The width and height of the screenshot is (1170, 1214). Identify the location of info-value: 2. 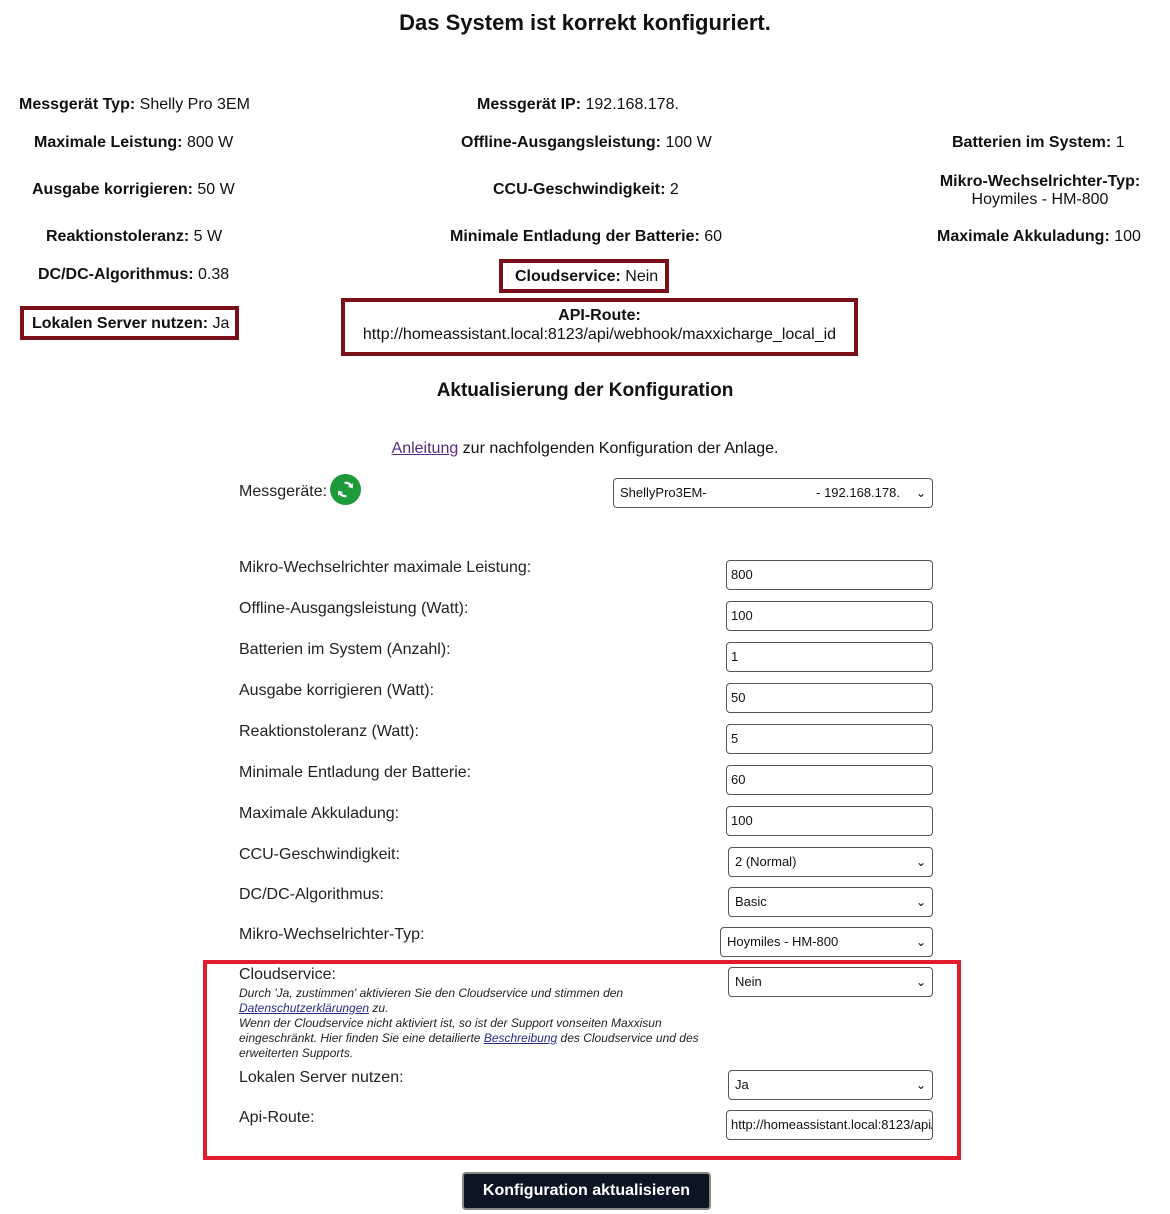
(674, 189).